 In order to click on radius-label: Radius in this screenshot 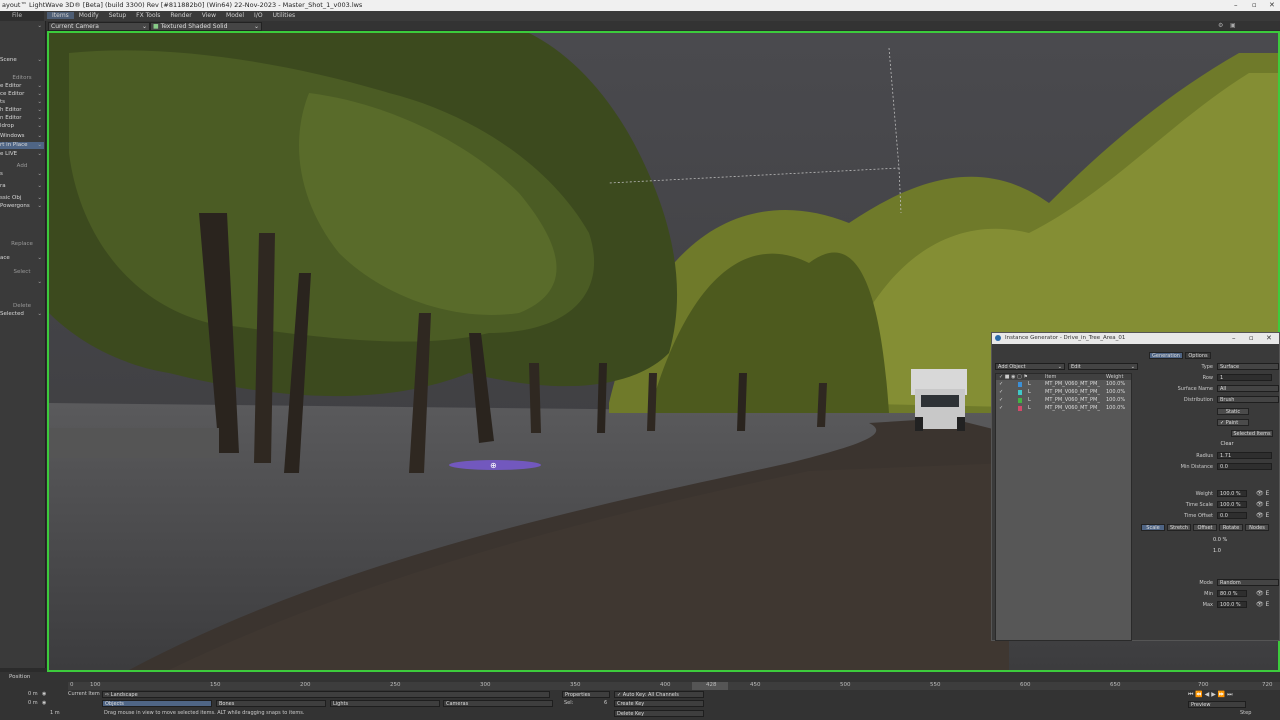, I will do `click(1204, 456)`.